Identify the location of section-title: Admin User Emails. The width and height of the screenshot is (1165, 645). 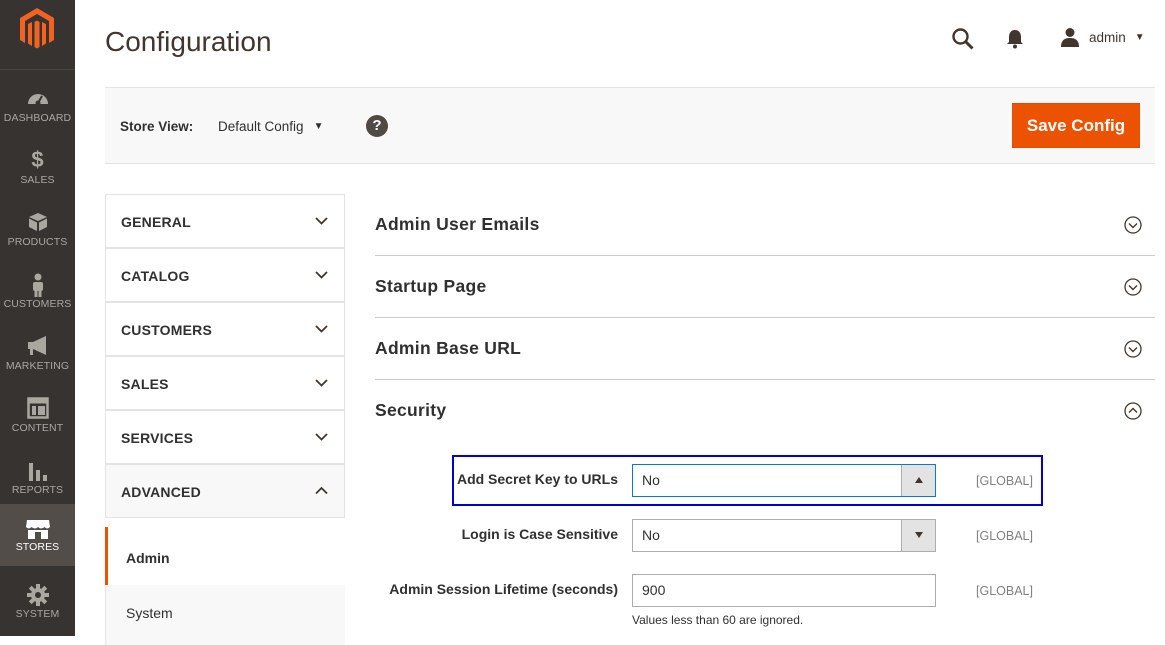
(457, 224).